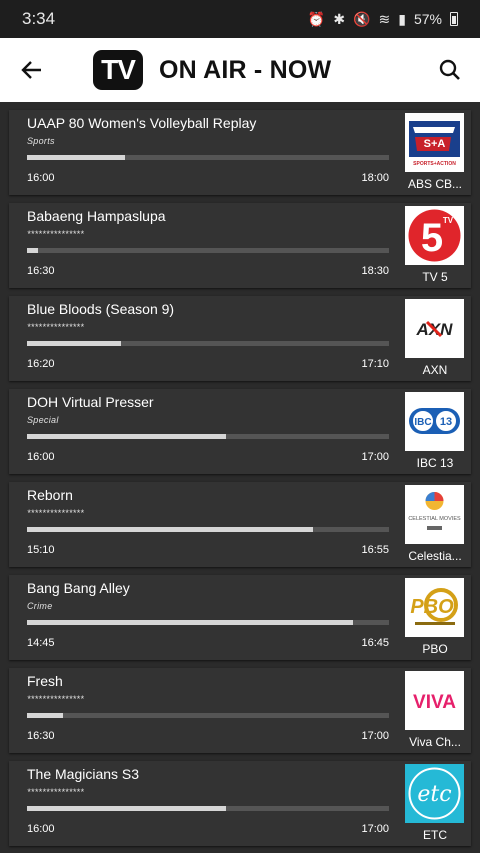 The height and width of the screenshot is (853, 480). Describe the element at coordinates (454, 19) in the screenshot. I see `battery-icon` at that location.